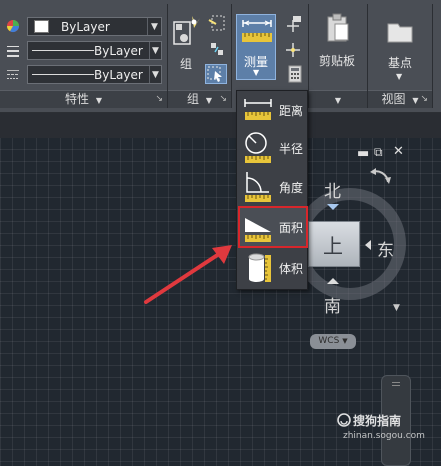 This screenshot has height=466, width=441. Describe the element at coordinates (396, 384) in the screenshot. I see `nav-bar-grip` at that location.